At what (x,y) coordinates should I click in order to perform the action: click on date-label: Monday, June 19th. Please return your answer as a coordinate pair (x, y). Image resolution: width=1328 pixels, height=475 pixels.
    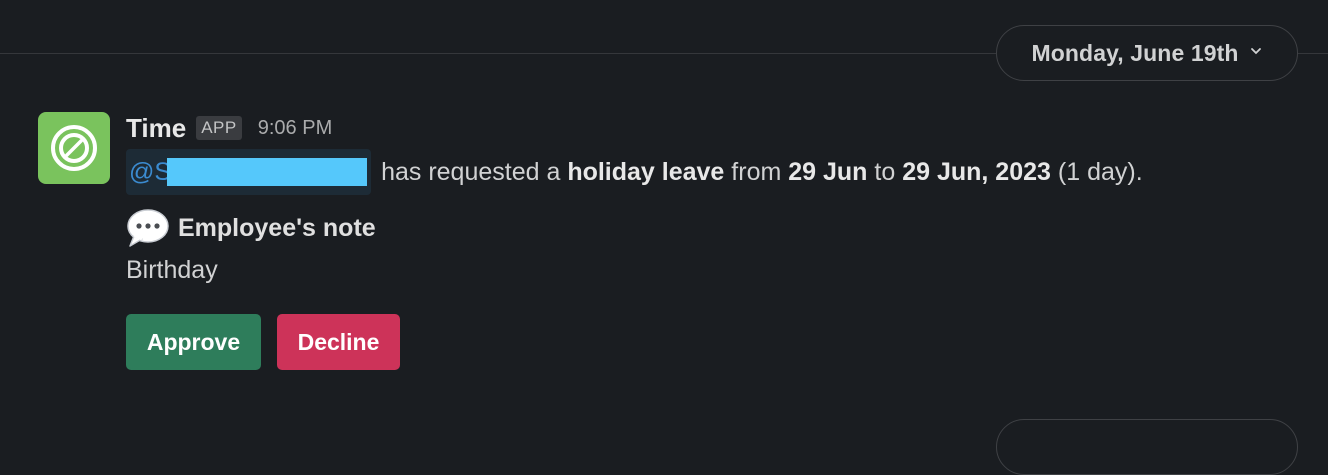
    Looking at the image, I should click on (1135, 52).